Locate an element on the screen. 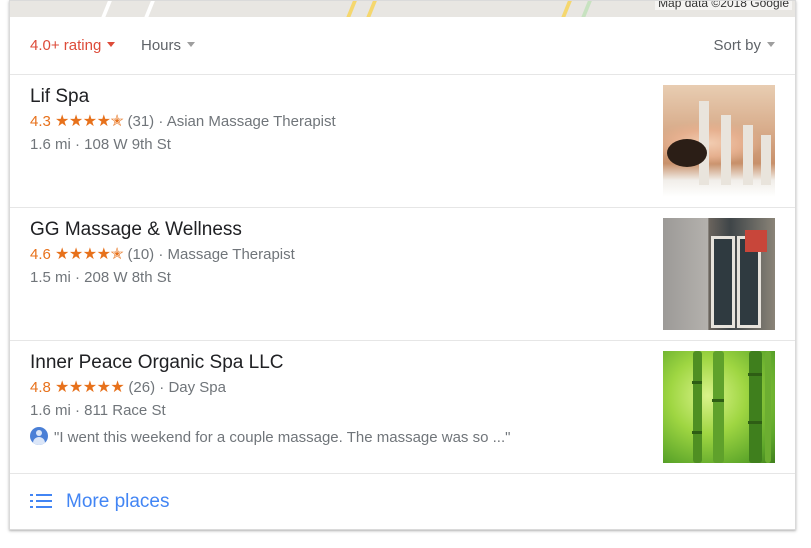 This screenshot has width=811, height=548. business-meta: 4.8 ★★★★★ (26) · Day Spa is located at coordinates (128, 387).